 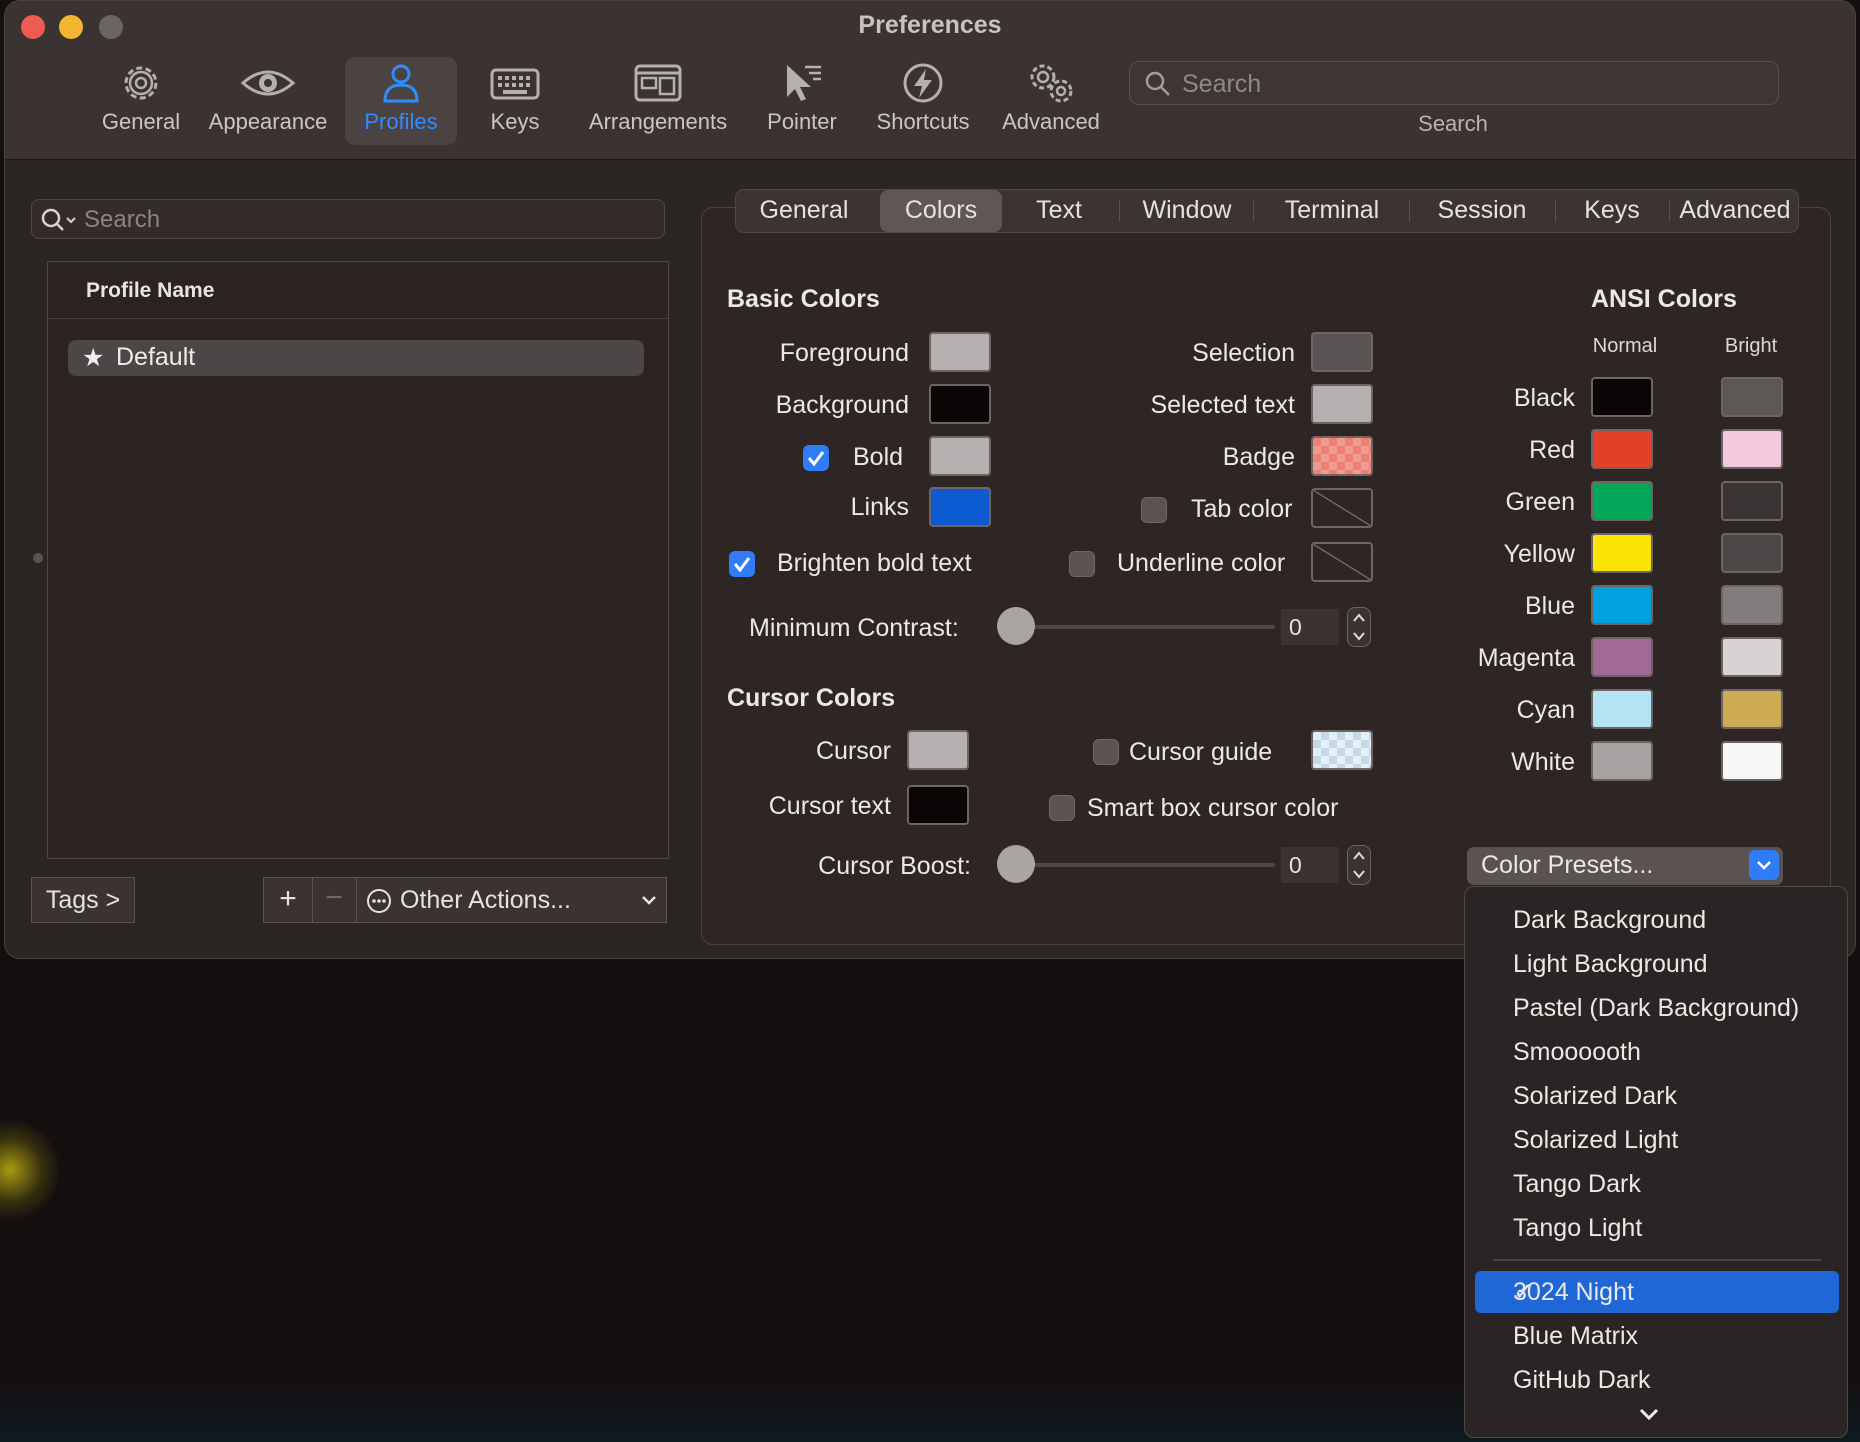 I want to click on ansi-yellow-bright-color-well, so click(x=1752, y=553).